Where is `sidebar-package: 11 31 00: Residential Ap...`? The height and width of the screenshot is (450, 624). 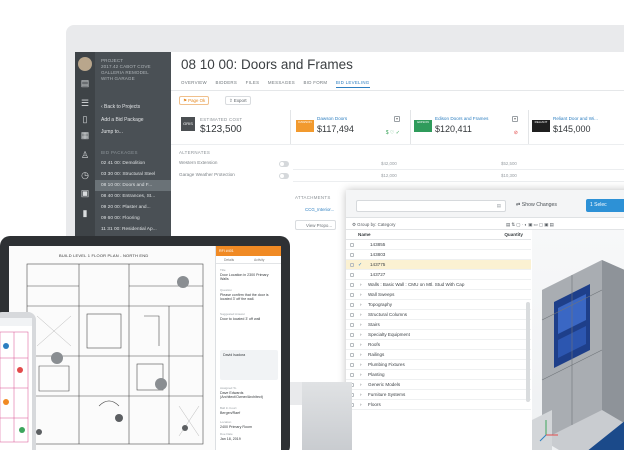
sidebar-package: 11 31 00: Residential Ap... is located at coordinates (133, 229).